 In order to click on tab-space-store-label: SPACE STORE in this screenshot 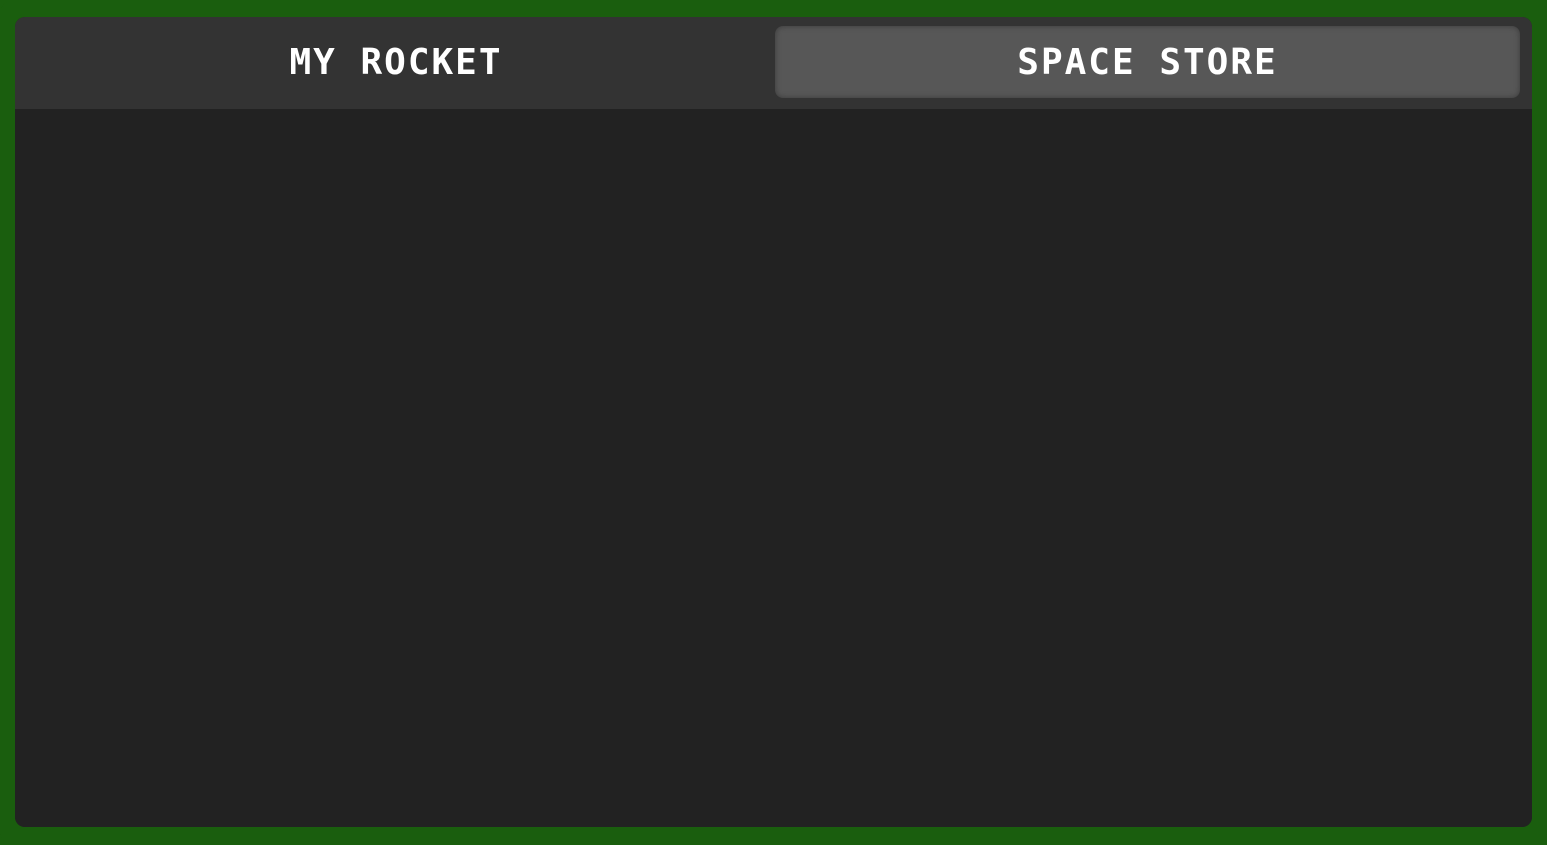, I will do `click(1147, 62)`.